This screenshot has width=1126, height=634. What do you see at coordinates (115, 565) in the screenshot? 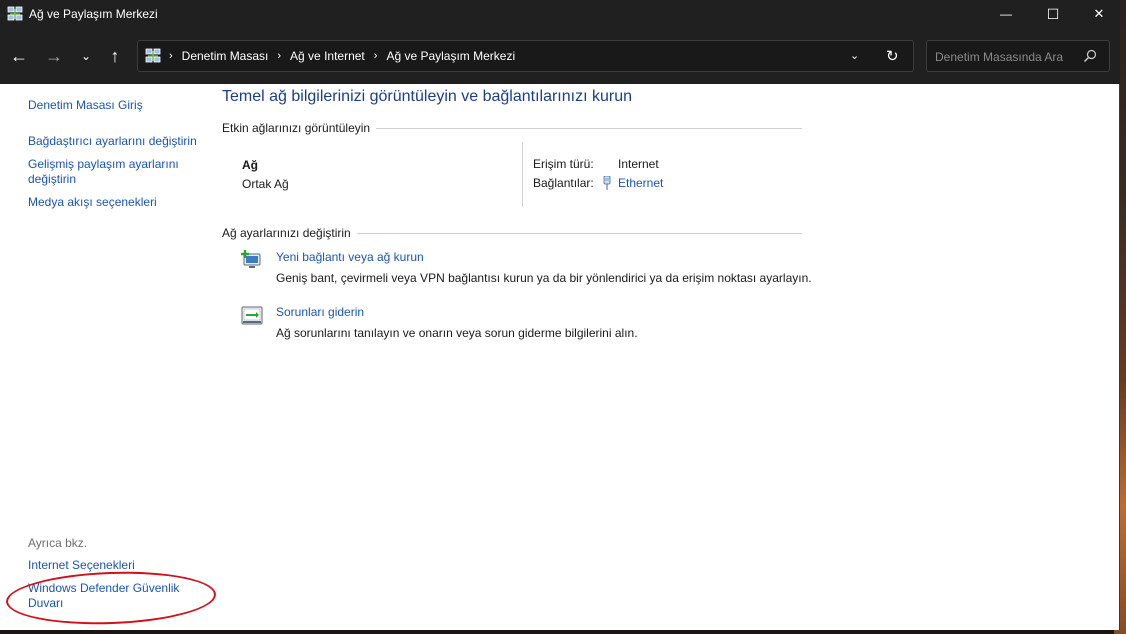
I see `sidebar-link-internet-options: Internet Seçenekleri` at bounding box center [115, 565].